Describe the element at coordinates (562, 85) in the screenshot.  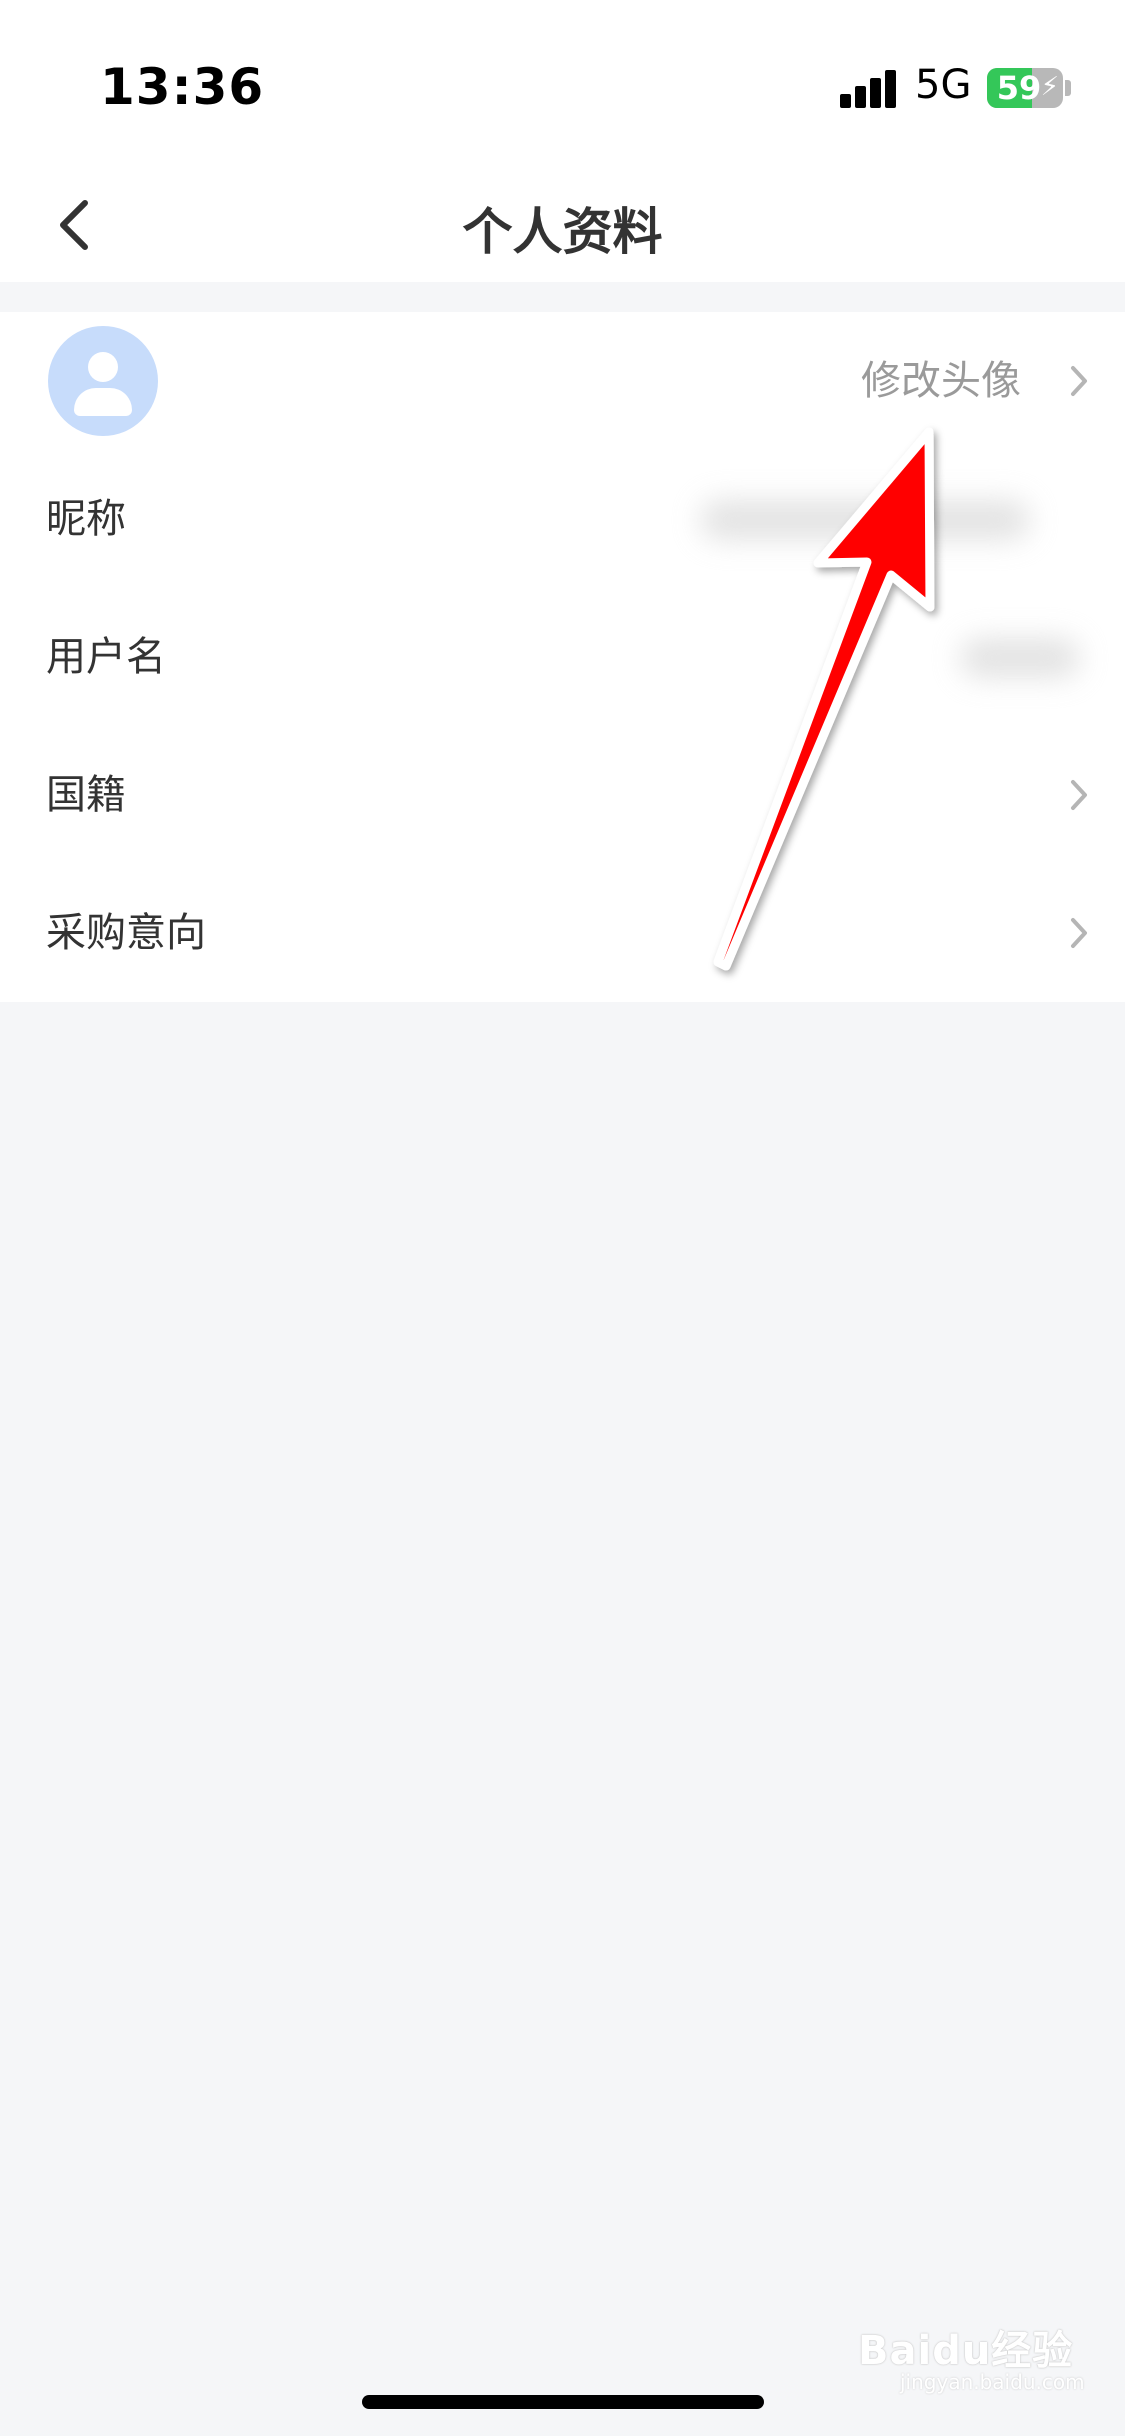
I see `status-bar: 13:36 5G 59 ⚡` at that location.